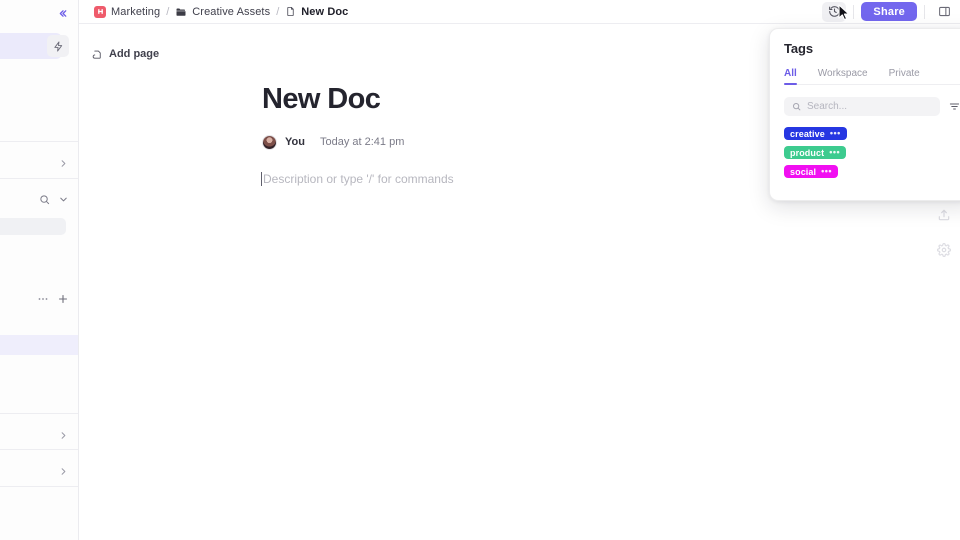 The height and width of the screenshot is (540, 960). What do you see at coordinates (325, 11) in the screenshot?
I see `breadcrumb-label-current: New Doc` at bounding box center [325, 11].